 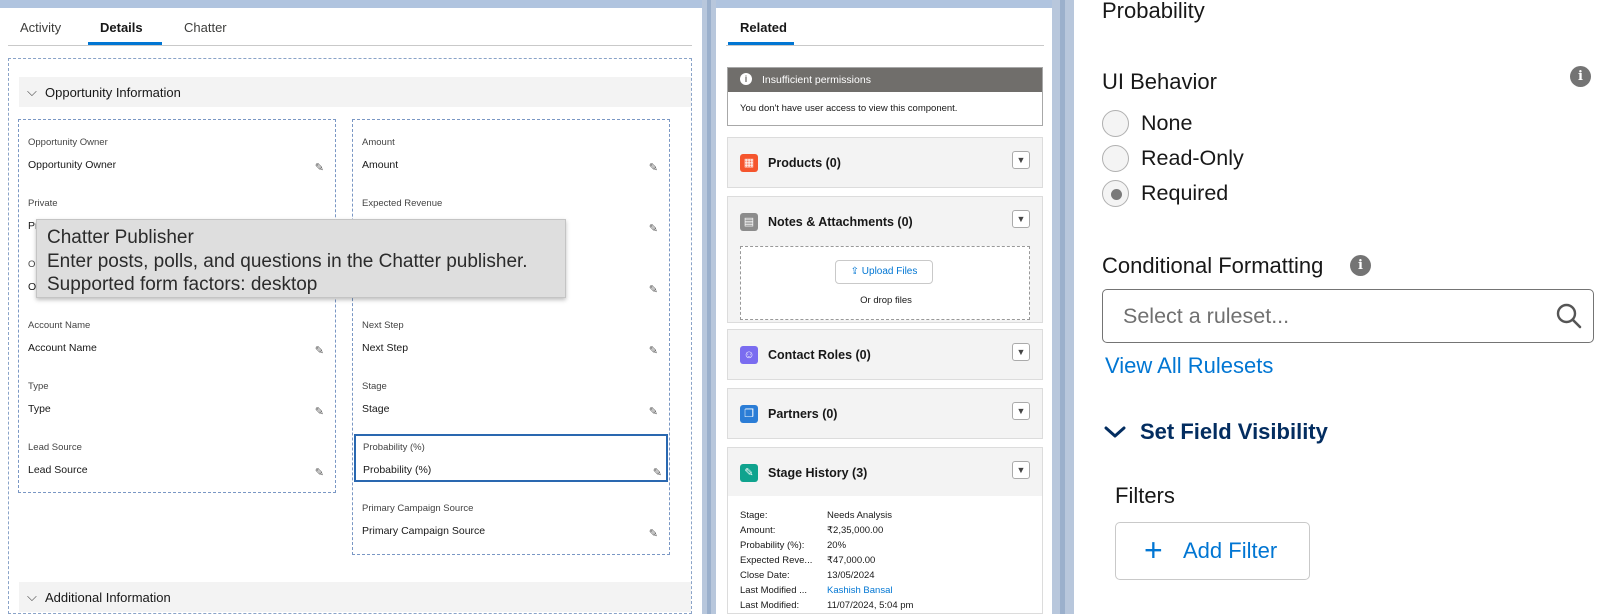 What do you see at coordinates (765, 575) in the screenshot?
I see `row-key: Close Date:` at bounding box center [765, 575].